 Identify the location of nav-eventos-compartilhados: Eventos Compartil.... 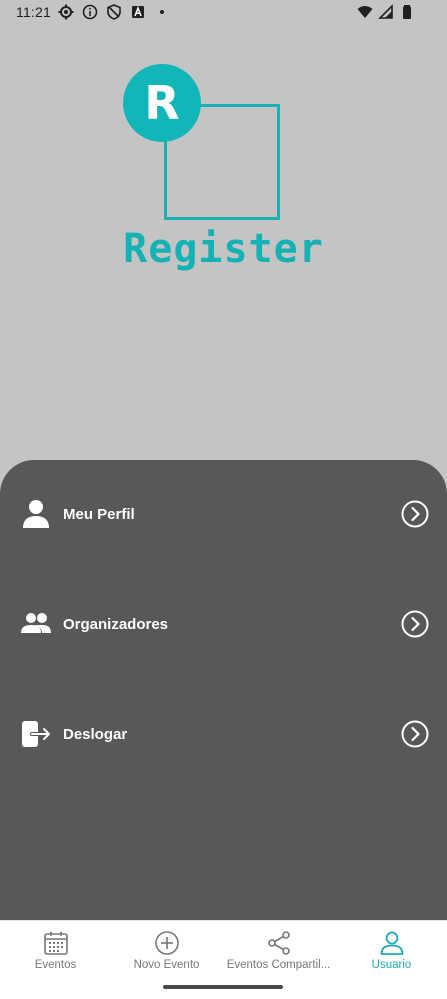
(278, 951).